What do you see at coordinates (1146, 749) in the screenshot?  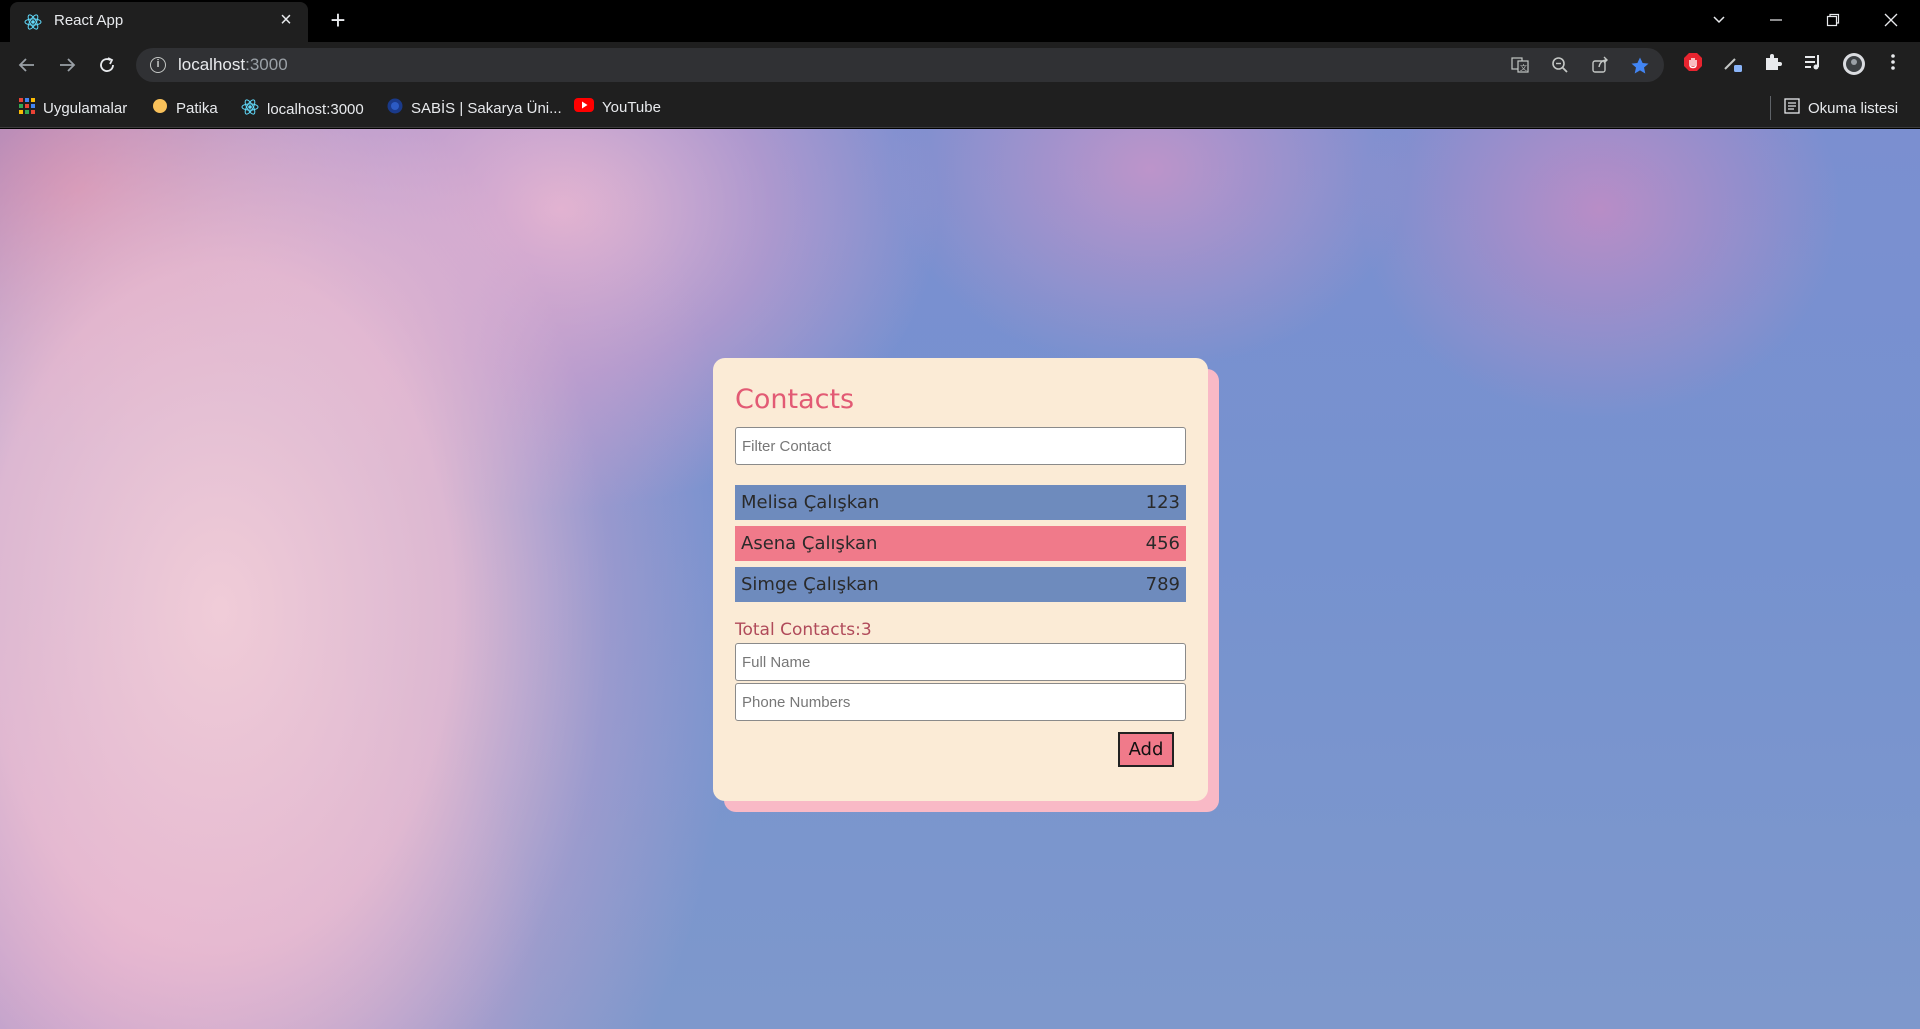 I see `add-button: Add` at bounding box center [1146, 749].